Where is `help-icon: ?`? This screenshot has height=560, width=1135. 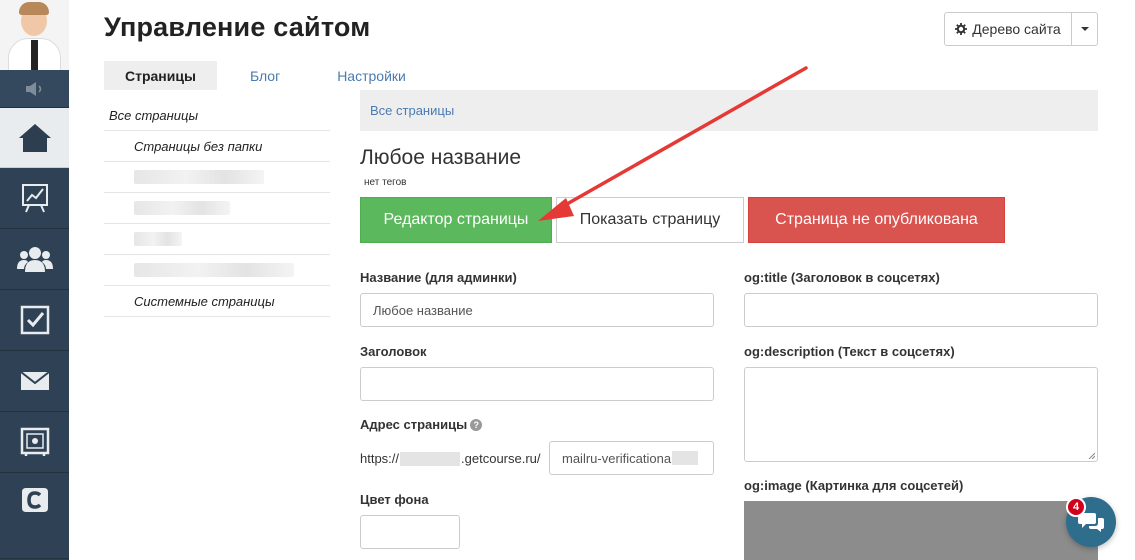
help-icon: ? is located at coordinates (476, 425).